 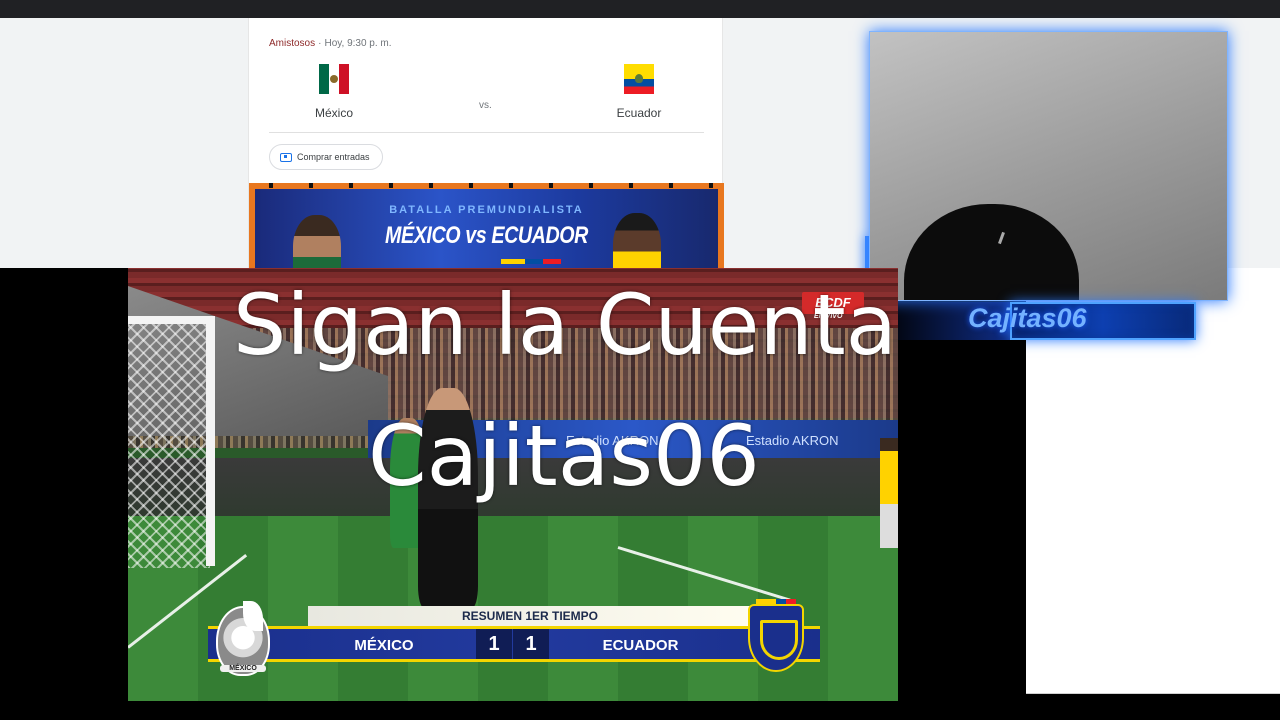 I want to click on mexico-crest-label: MÉXICO, so click(x=243, y=668).